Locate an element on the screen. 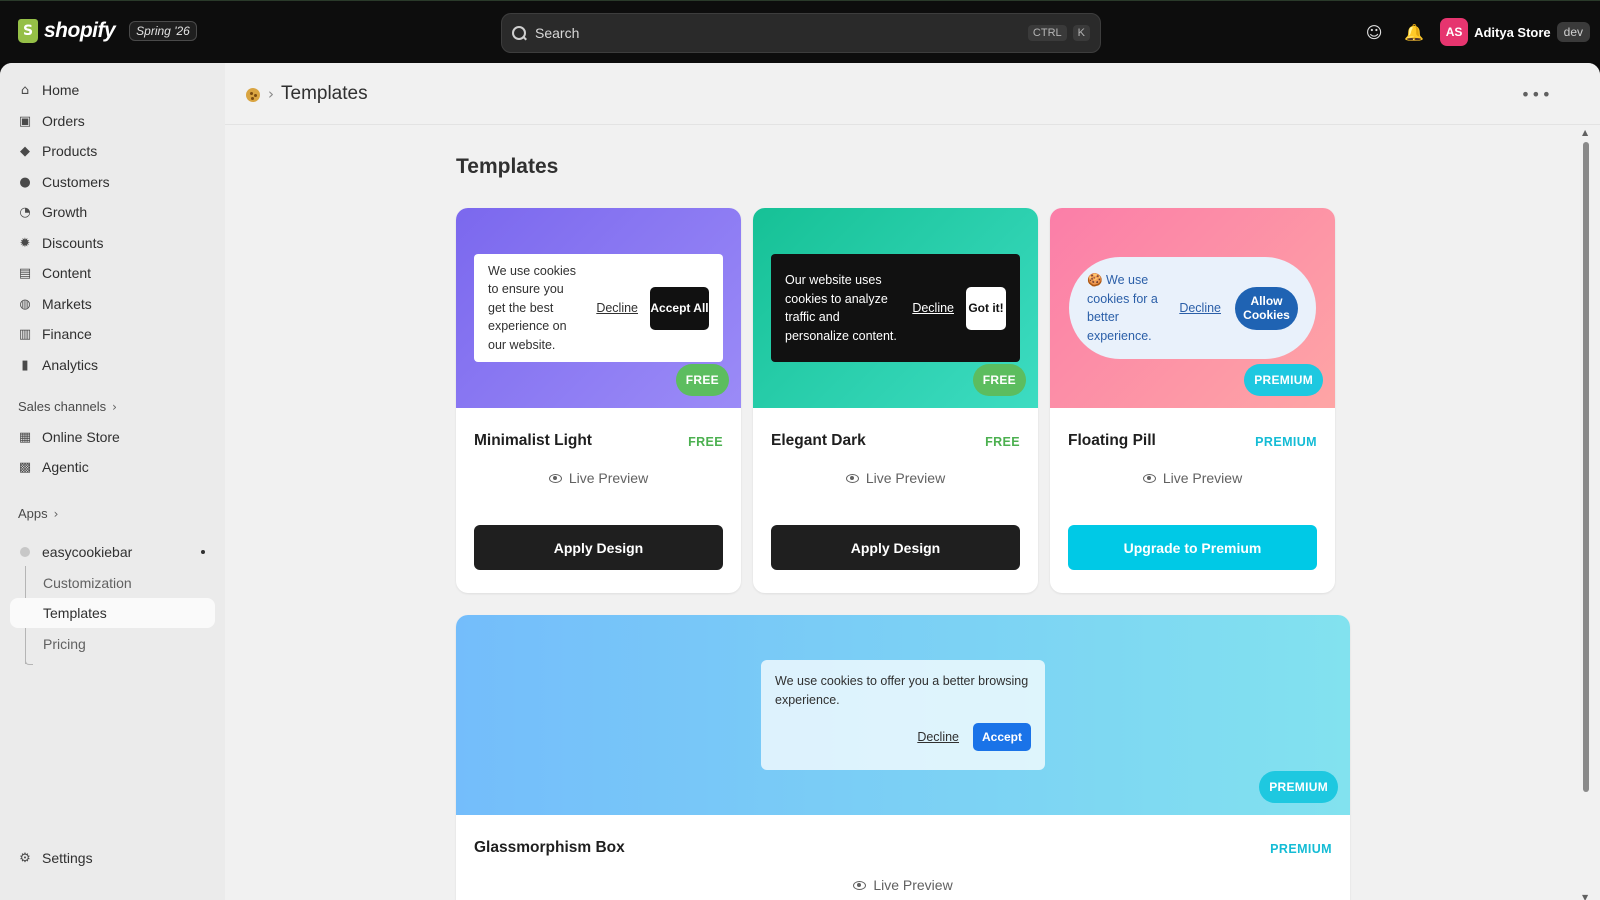  scrollbar: ▲ ▼ is located at coordinates (1585, 514).